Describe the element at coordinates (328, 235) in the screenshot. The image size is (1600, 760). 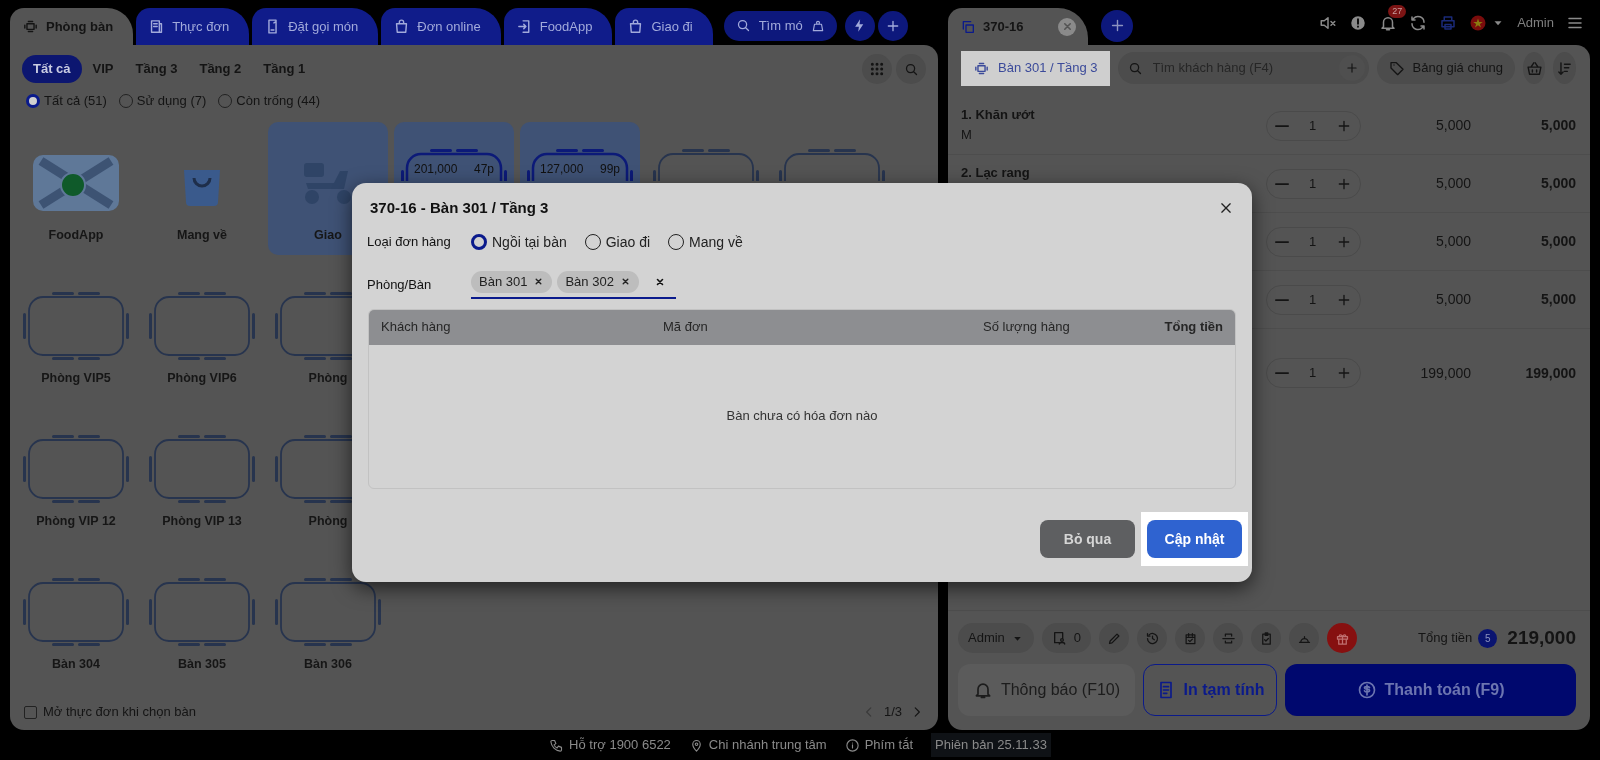
I see `table-label: Giao` at that location.